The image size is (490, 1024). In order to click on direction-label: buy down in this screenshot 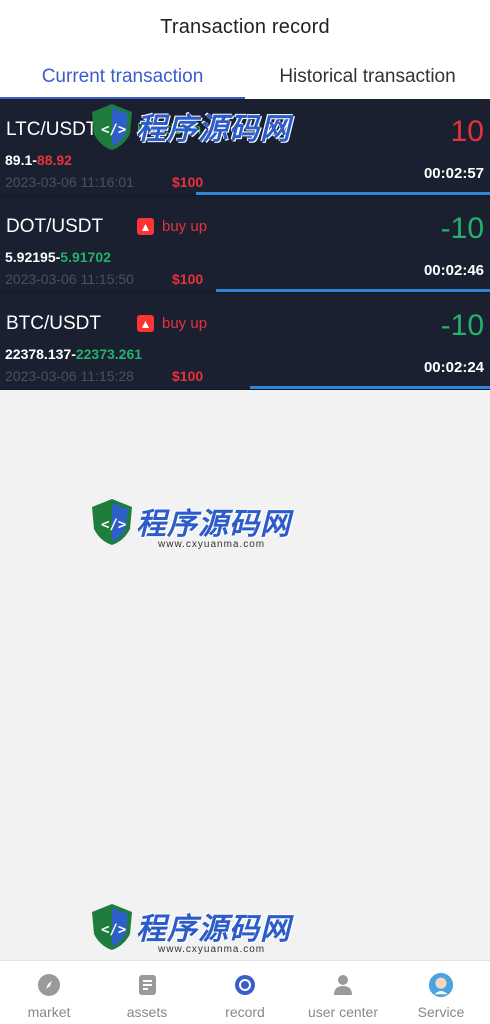, I will do `click(169, 129)`.